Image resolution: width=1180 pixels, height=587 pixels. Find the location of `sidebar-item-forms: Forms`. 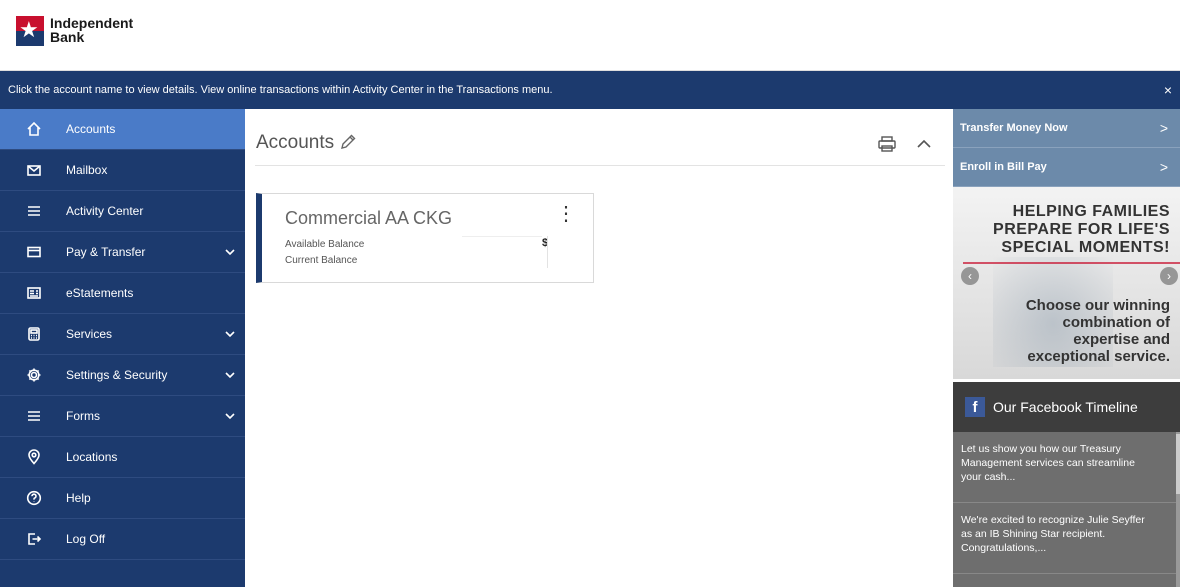

sidebar-item-forms: Forms is located at coordinates (122, 416).